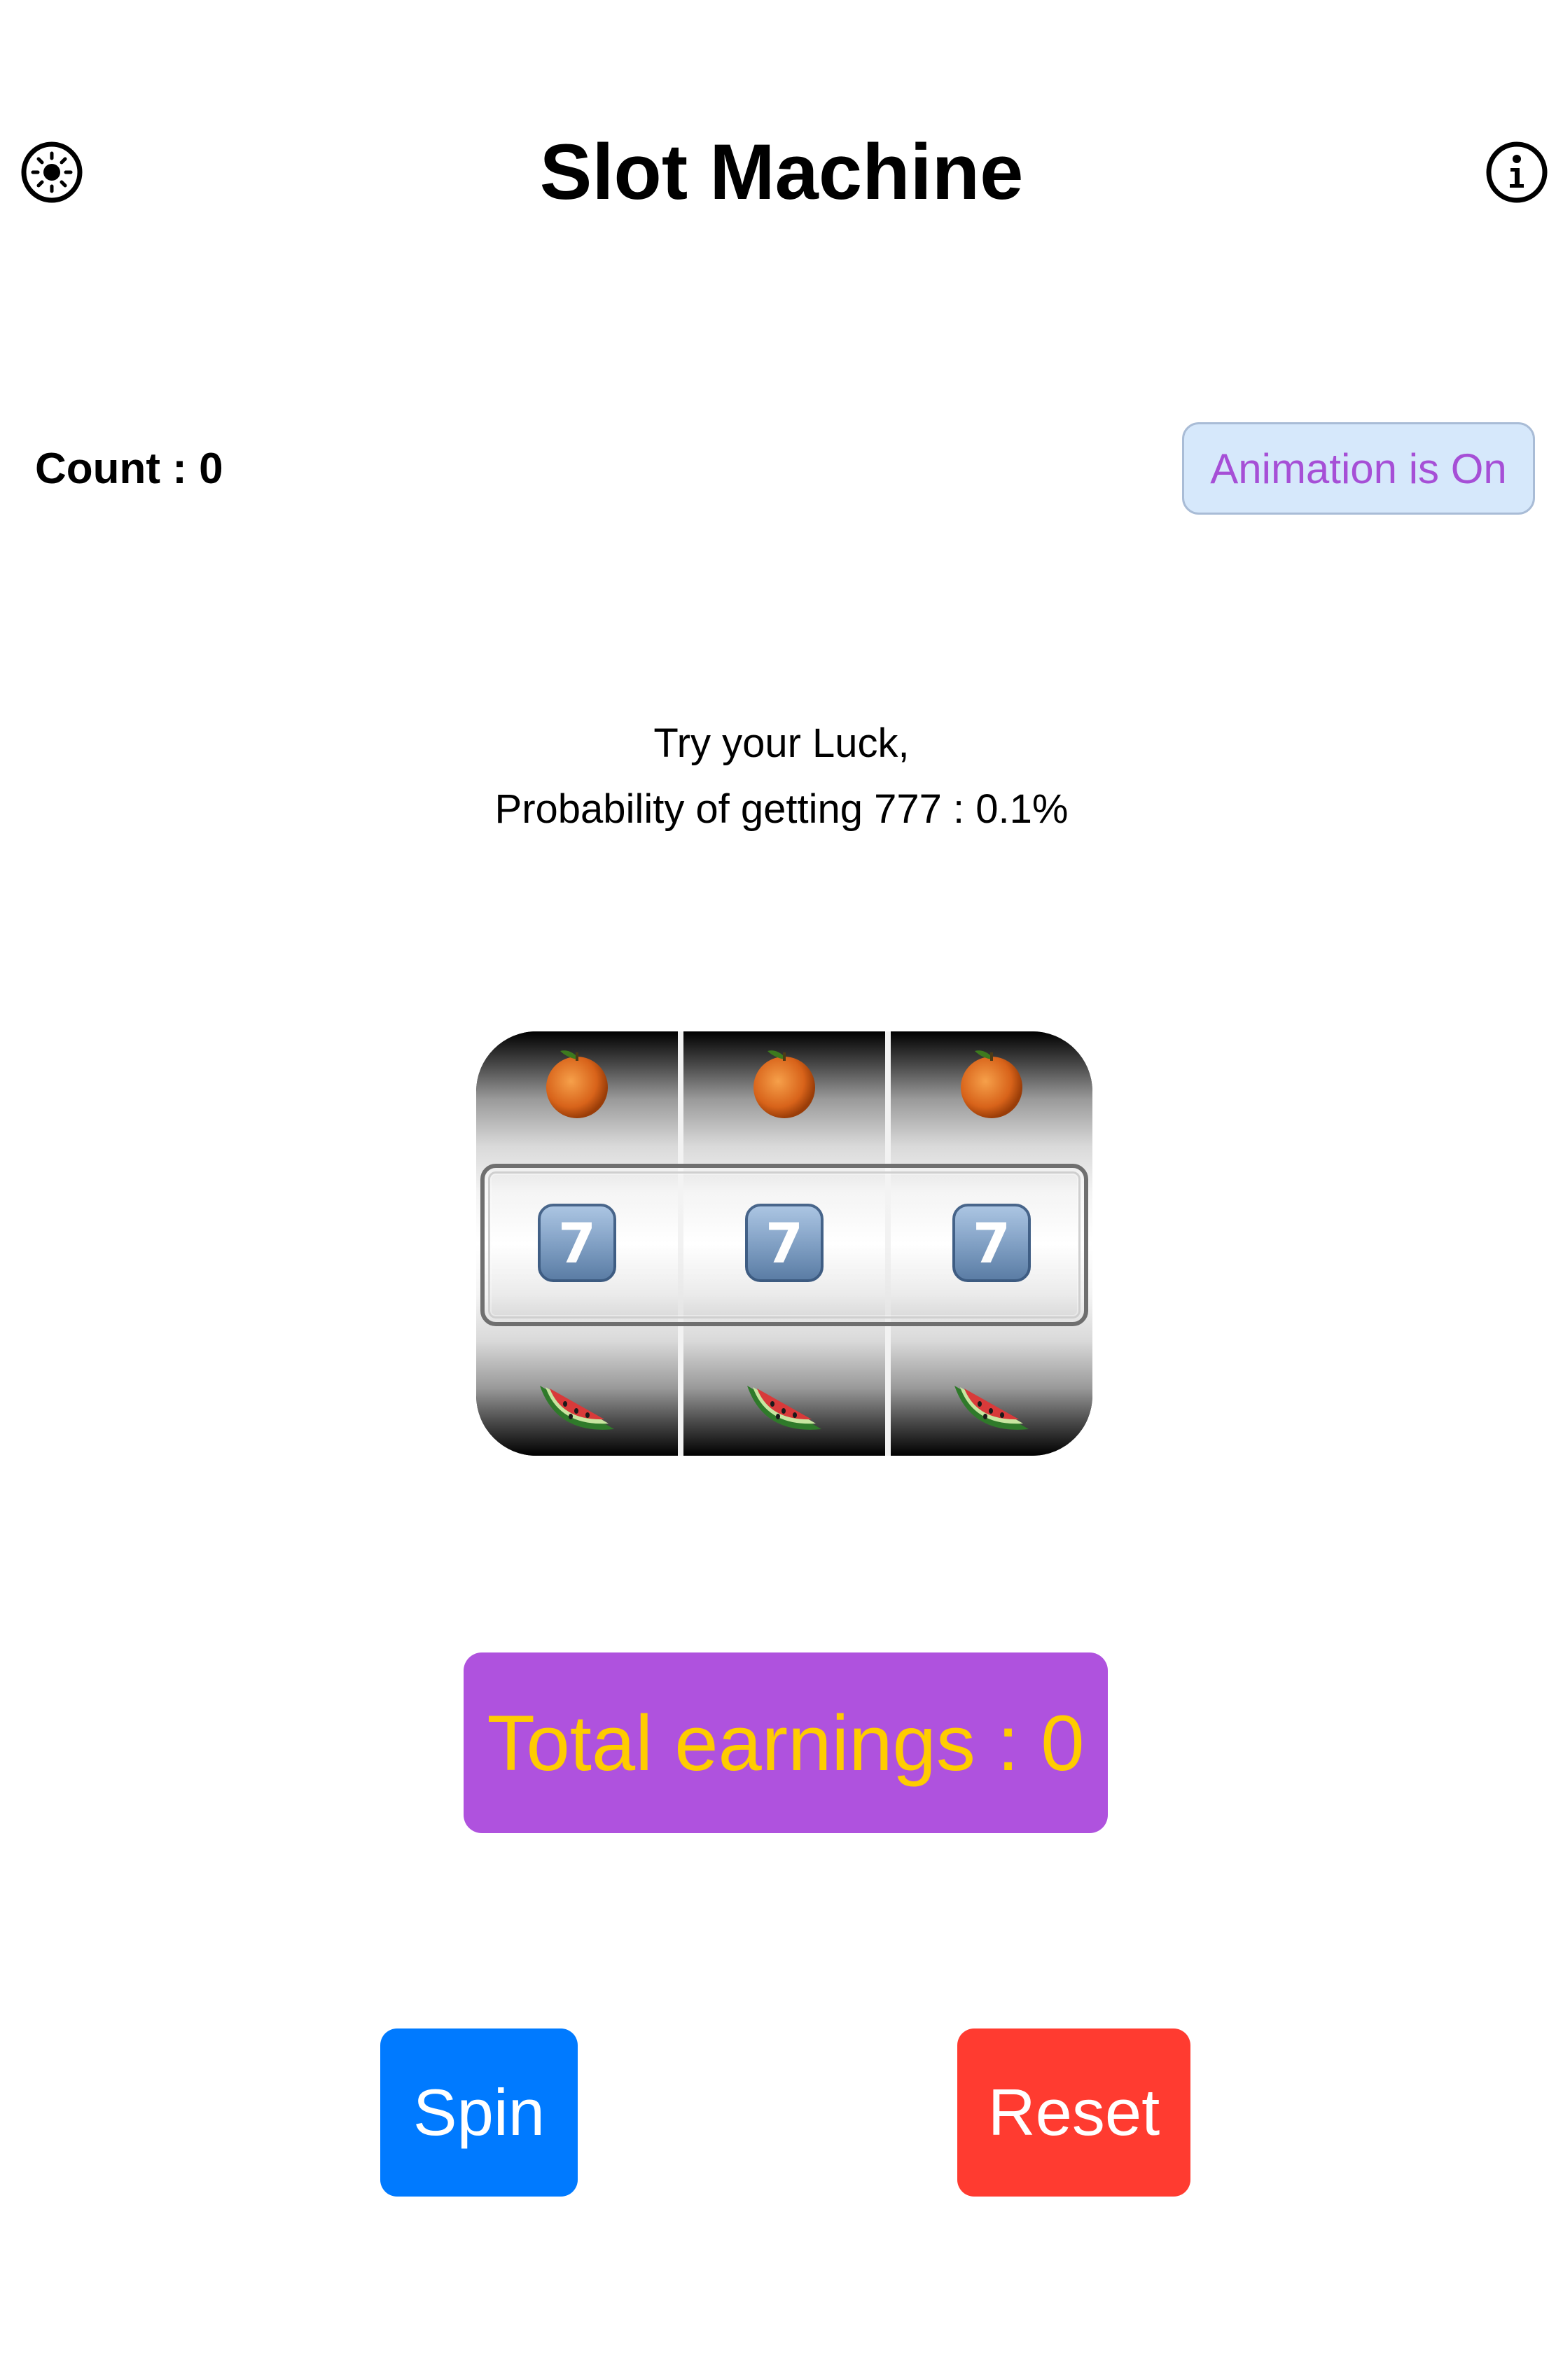  I want to click on page-title: Slot Machine, so click(781, 172).